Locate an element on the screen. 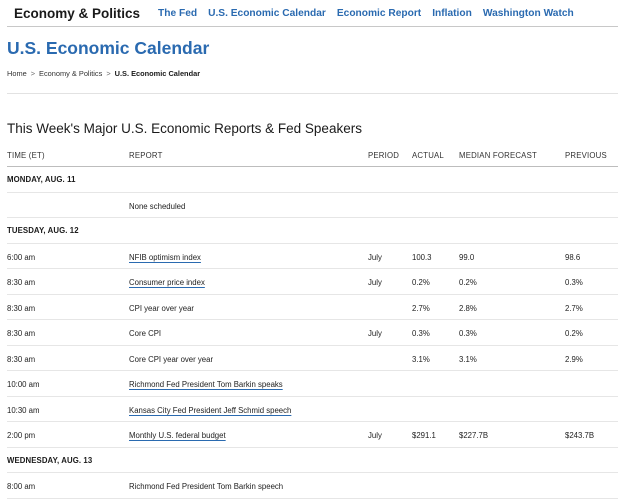 The image size is (625, 503). breadcrumb-home: Home is located at coordinates (17, 73).